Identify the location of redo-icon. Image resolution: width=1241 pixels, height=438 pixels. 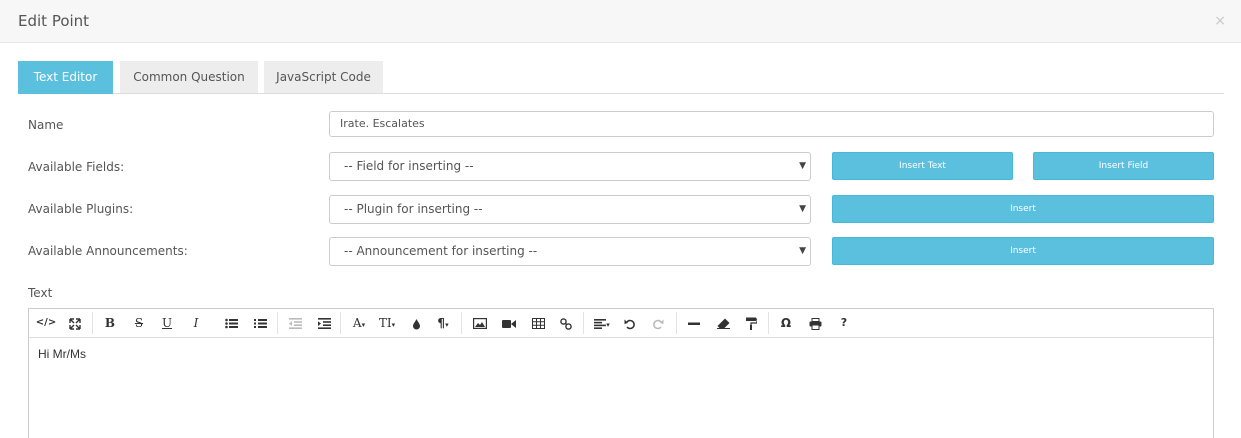
(658, 323).